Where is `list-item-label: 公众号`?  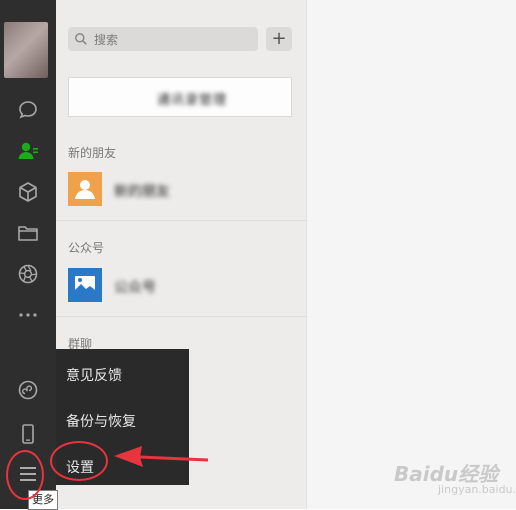 list-item-label: 公众号 is located at coordinates (135, 288).